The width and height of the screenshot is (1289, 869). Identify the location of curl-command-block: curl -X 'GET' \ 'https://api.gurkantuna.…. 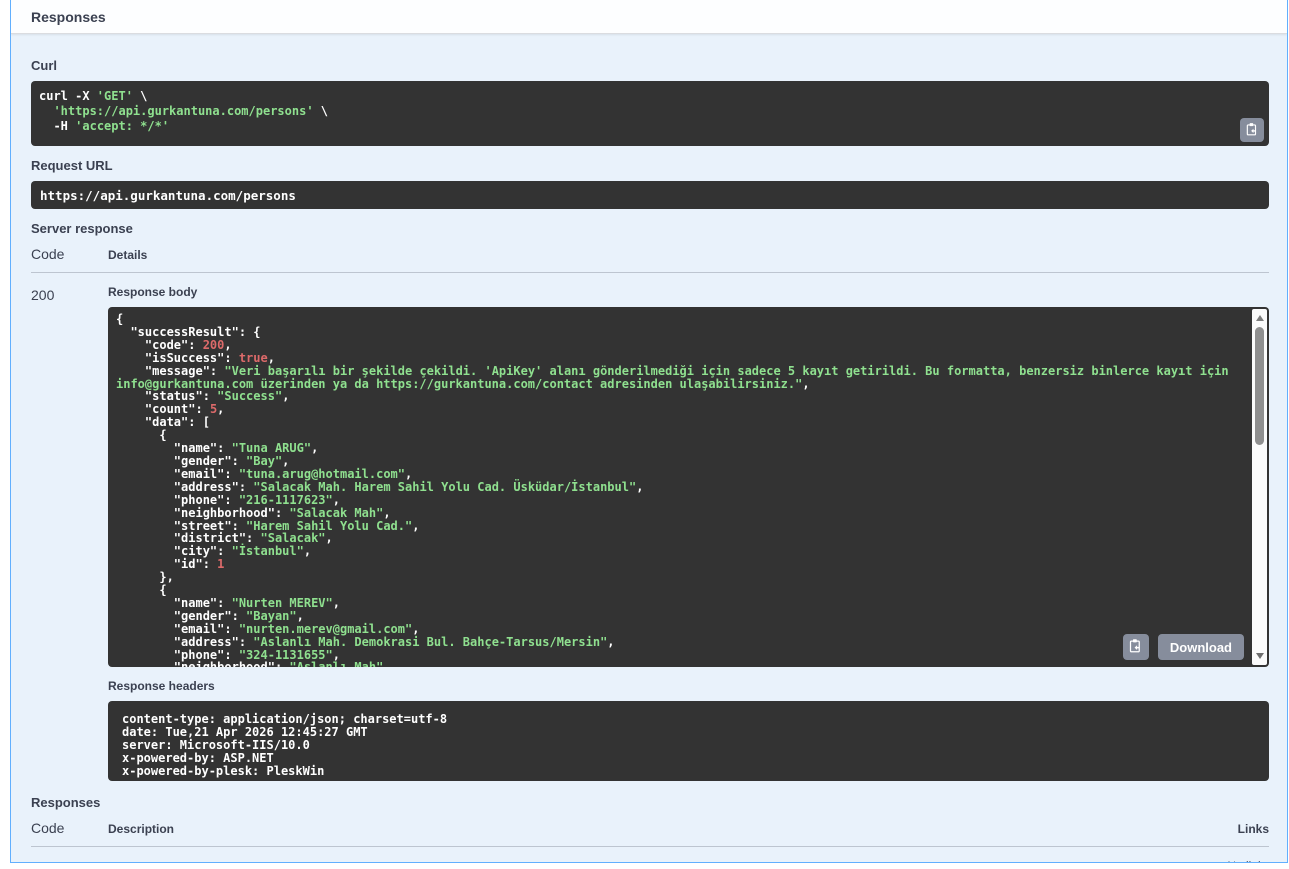
(650, 113).